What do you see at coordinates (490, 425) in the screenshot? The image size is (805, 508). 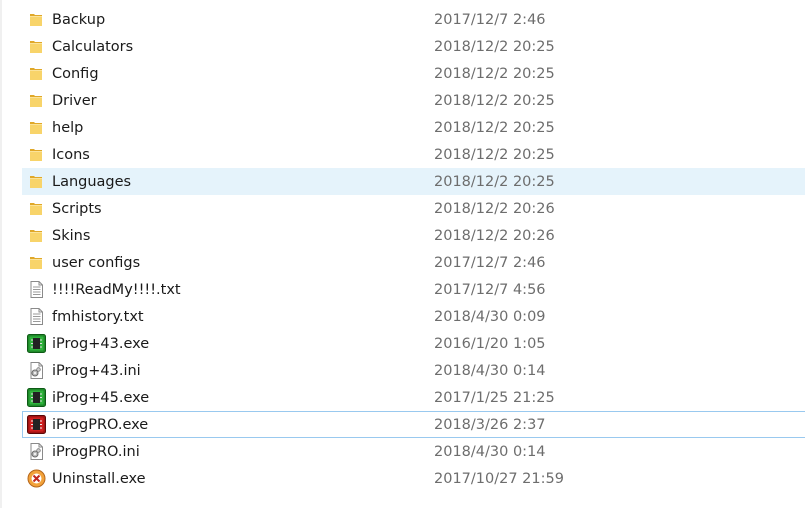 I see `file-date-modified: 2018/3/26 2:37` at bounding box center [490, 425].